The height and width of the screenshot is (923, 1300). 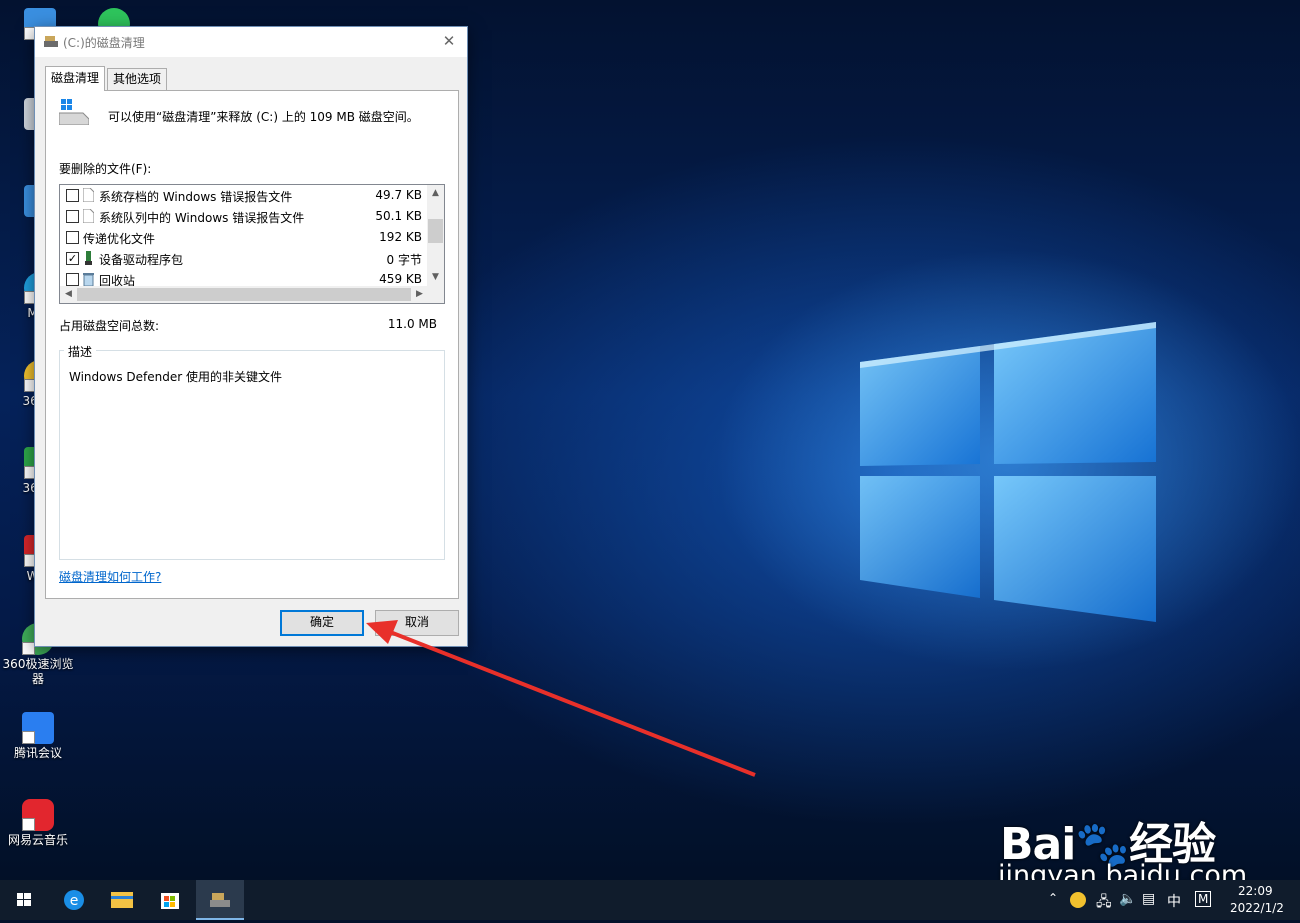 I want to click on tab-more-options: 其他选项, so click(x=137, y=79).